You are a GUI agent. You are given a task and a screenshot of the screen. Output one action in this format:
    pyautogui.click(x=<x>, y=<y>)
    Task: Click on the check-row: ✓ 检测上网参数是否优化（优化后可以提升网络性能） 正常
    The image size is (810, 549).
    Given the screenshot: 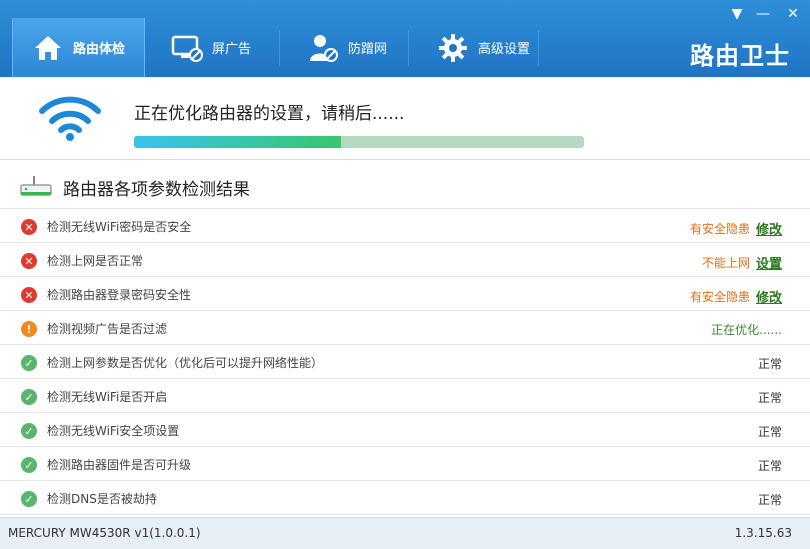 What is the action you would take?
    pyautogui.click(x=405, y=362)
    